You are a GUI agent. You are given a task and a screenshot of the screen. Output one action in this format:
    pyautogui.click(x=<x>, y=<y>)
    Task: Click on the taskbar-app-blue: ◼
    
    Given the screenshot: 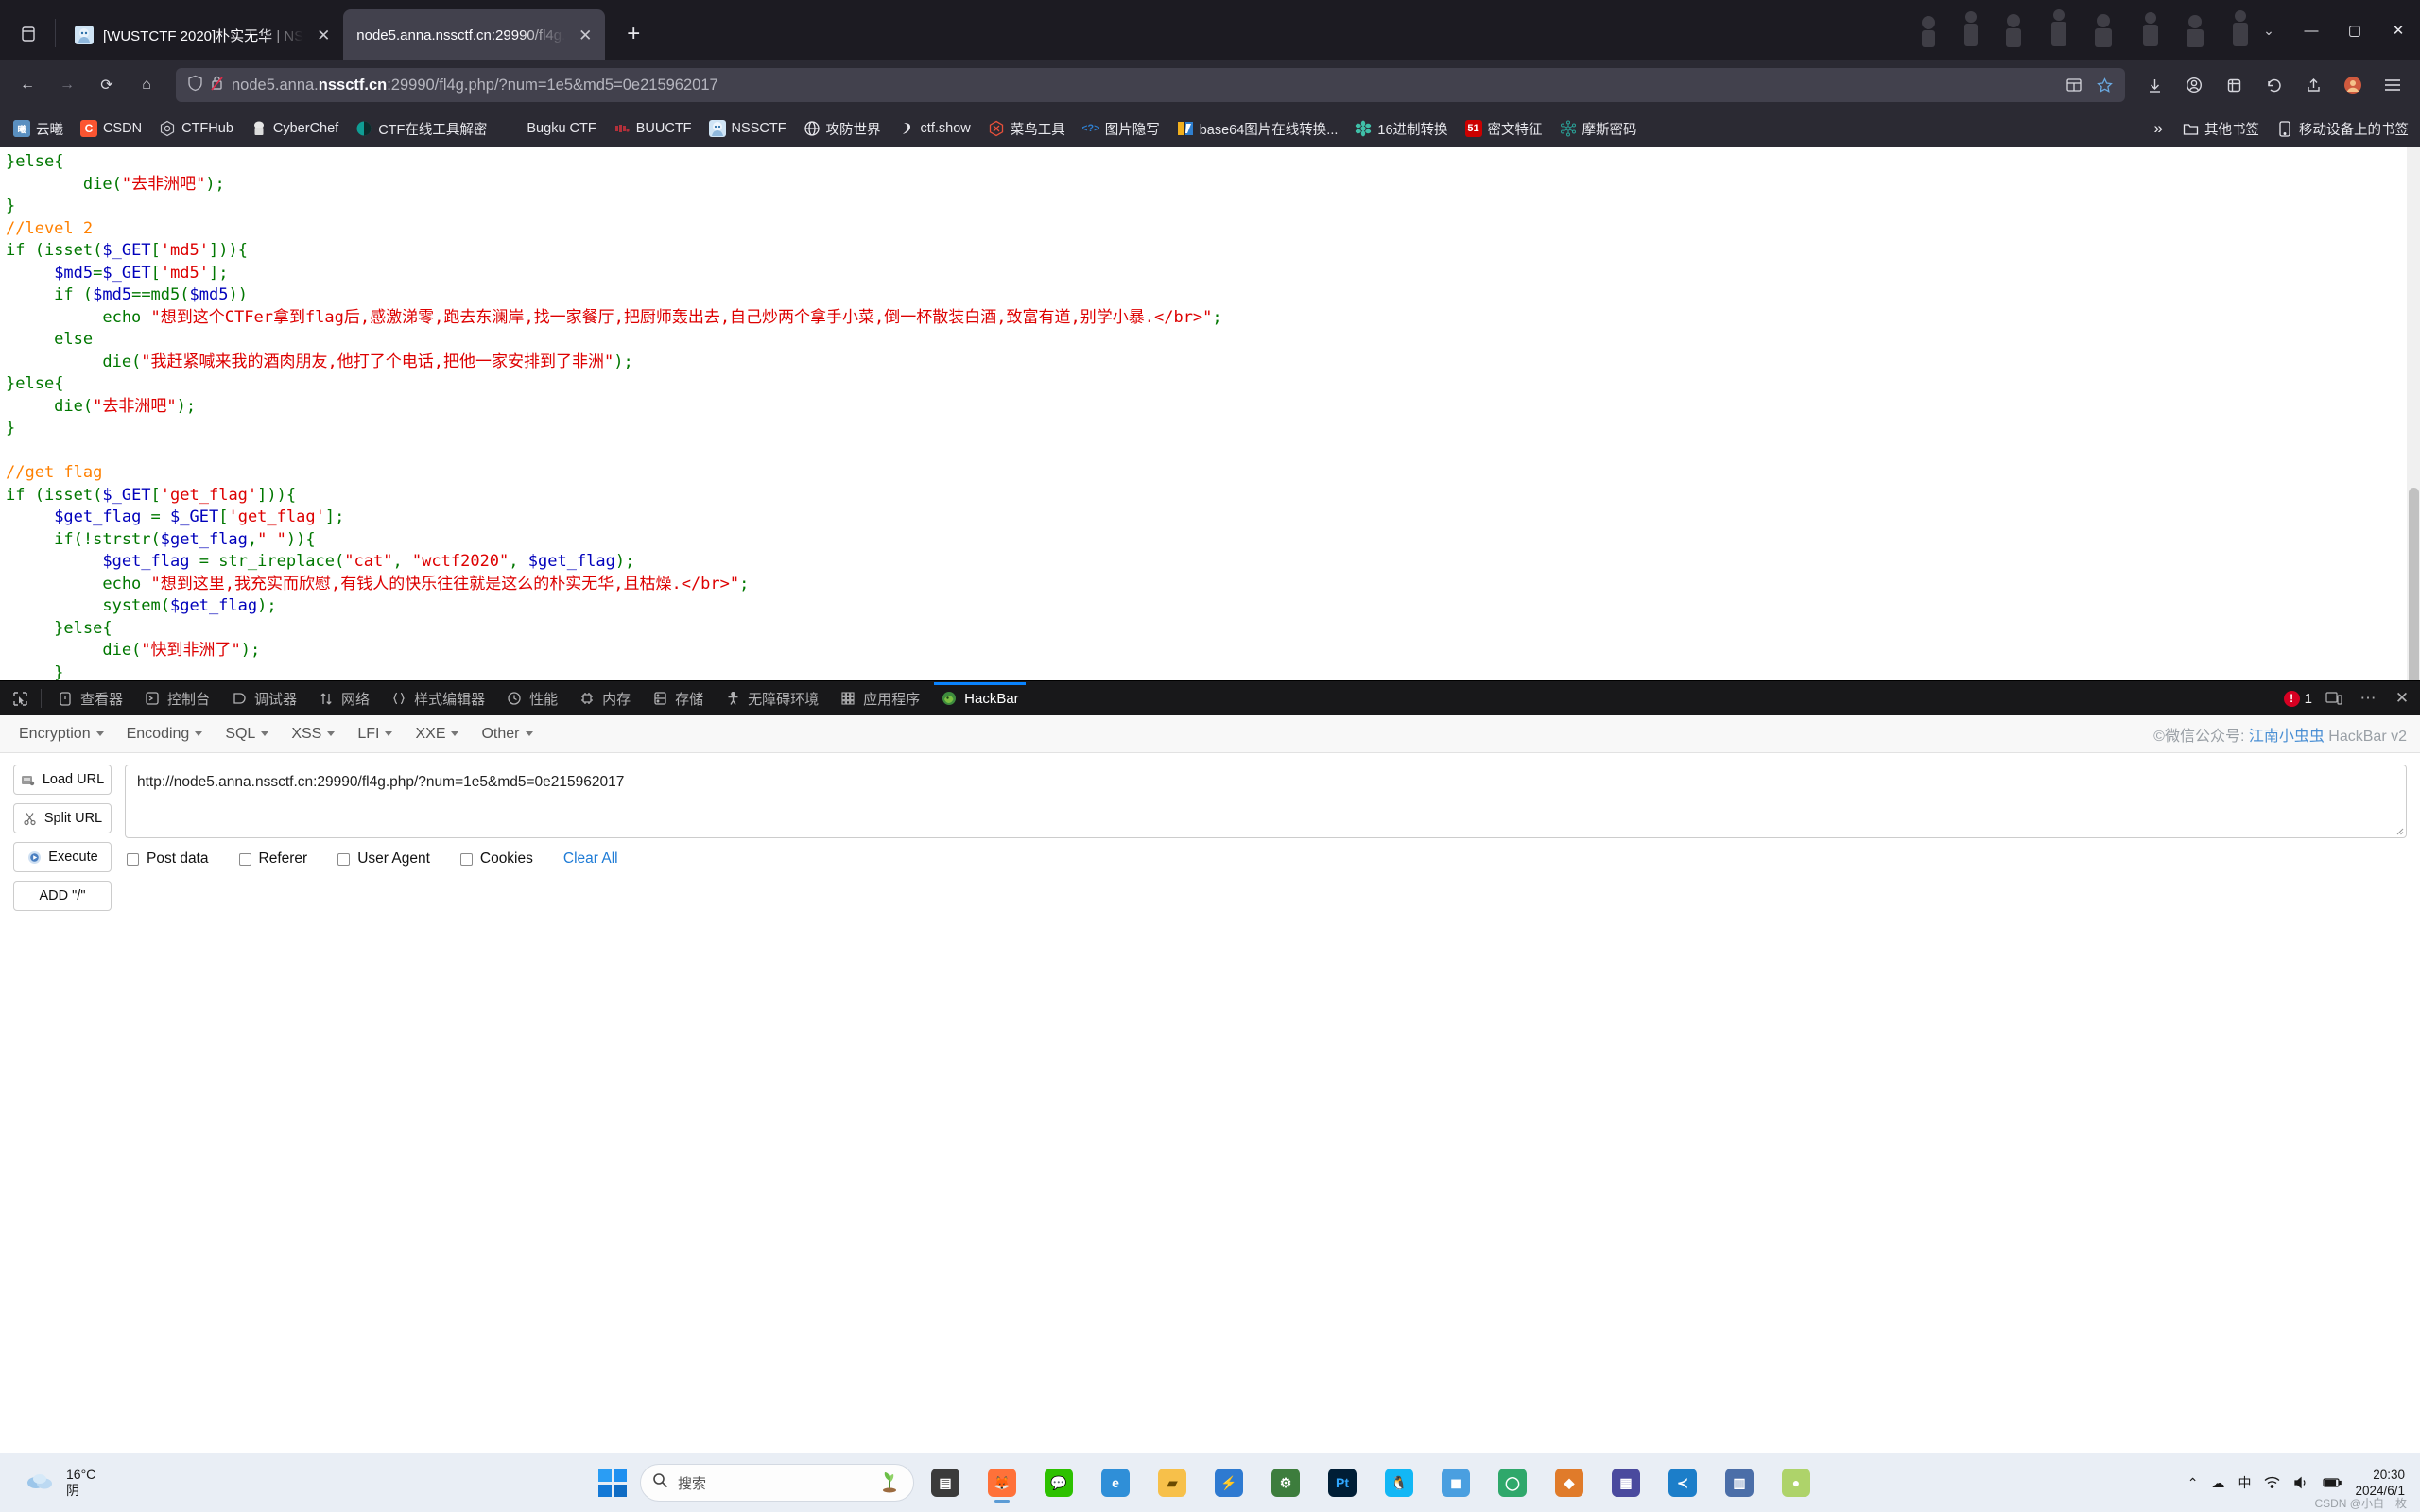 What is the action you would take?
    pyautogui.click(x=1456, y=1482)
    